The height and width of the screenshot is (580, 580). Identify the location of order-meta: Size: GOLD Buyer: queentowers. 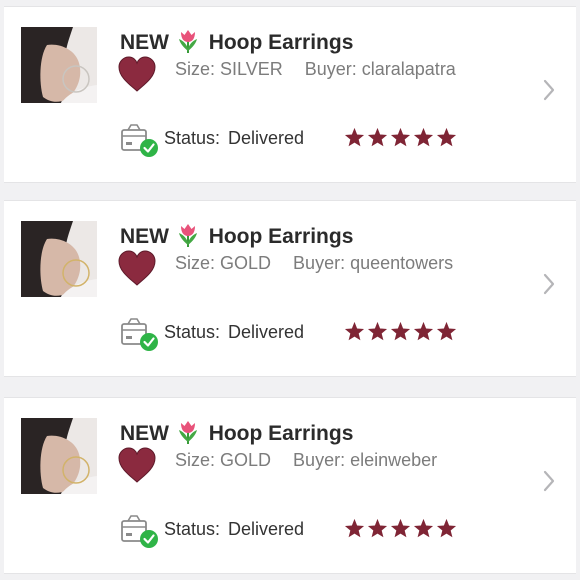
(314, 263).